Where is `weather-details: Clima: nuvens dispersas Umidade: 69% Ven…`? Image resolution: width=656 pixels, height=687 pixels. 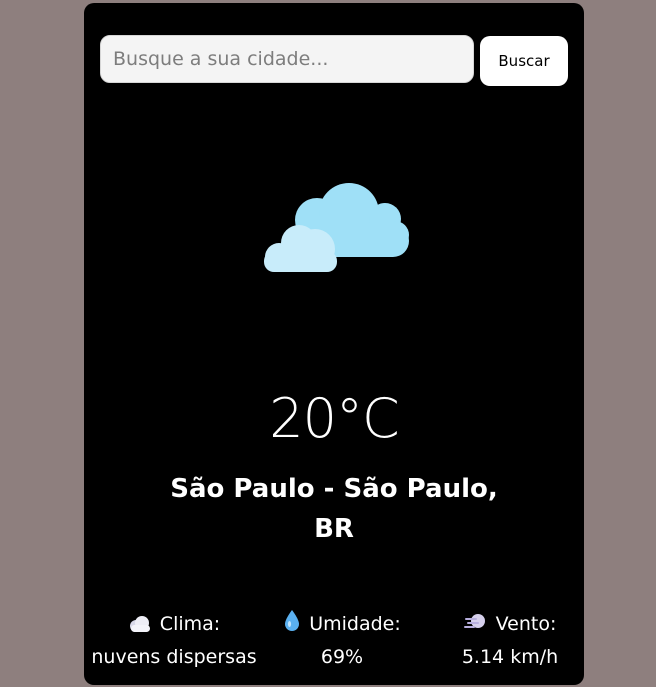
weather-details: Clima: nuvens dispersas Umidade: 69% Ven… is located at coordinates (334, 641).